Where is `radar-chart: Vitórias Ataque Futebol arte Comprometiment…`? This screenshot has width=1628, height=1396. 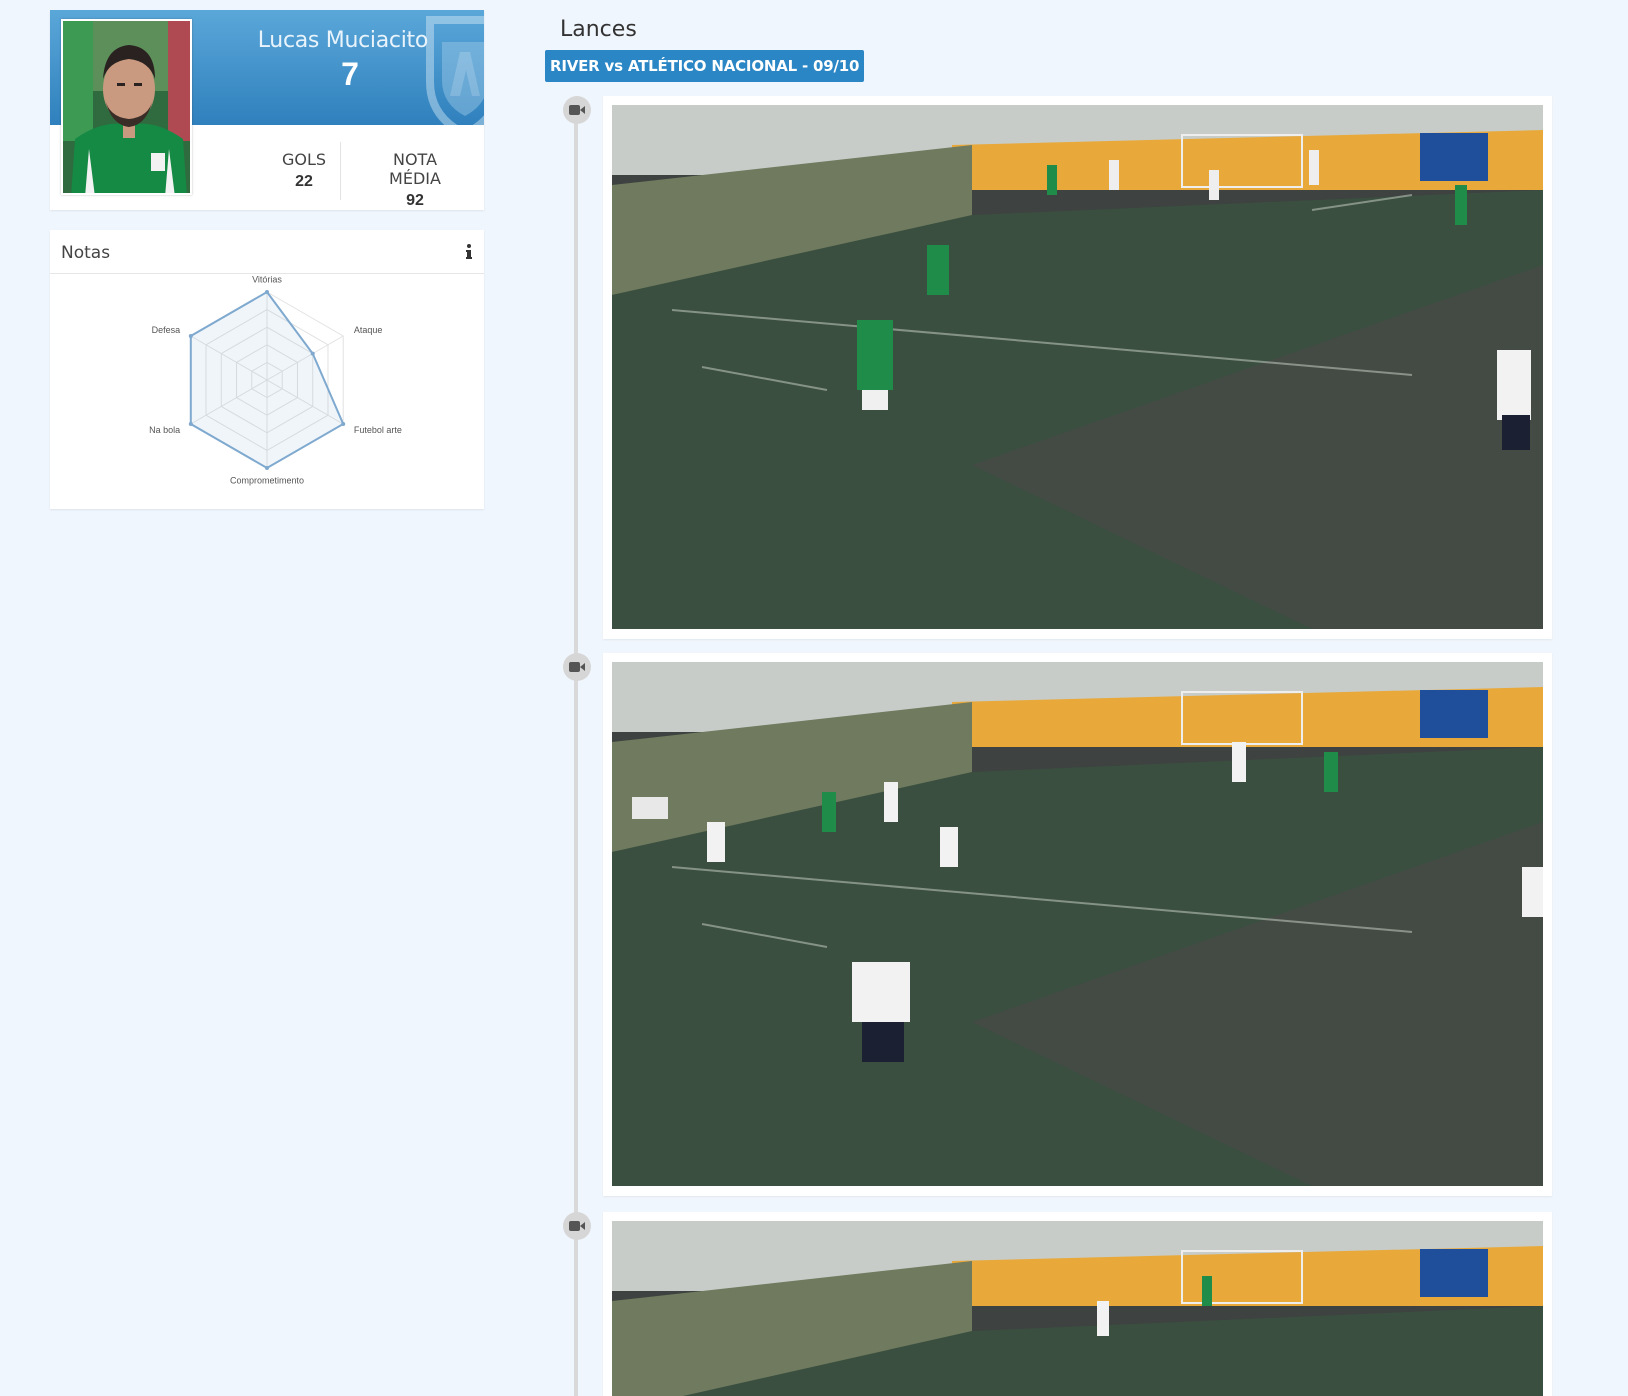
radar-chart: Vitórias Ataque Futebol arte Comprometiment… is located at coordinates (275, 380).